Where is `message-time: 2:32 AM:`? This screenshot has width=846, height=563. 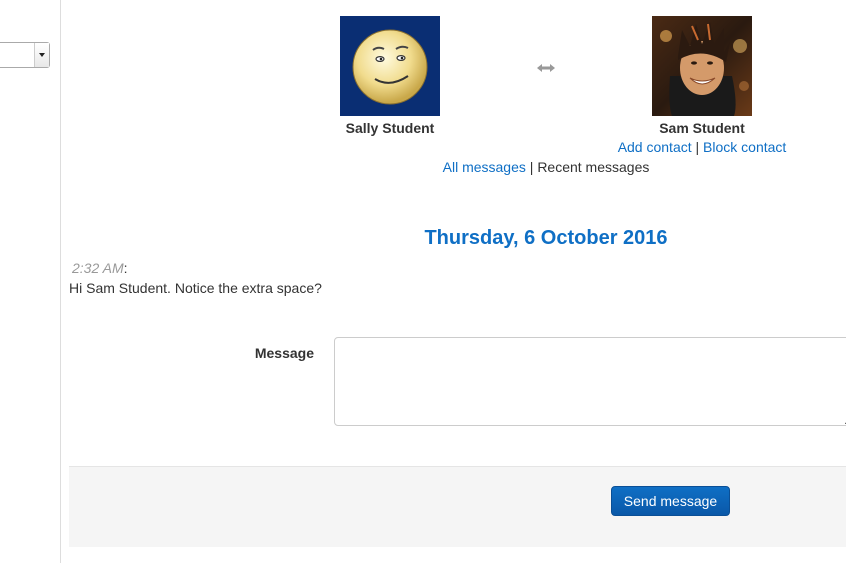
message-time: 2:32 AM: is located at coordinates (100, 268).